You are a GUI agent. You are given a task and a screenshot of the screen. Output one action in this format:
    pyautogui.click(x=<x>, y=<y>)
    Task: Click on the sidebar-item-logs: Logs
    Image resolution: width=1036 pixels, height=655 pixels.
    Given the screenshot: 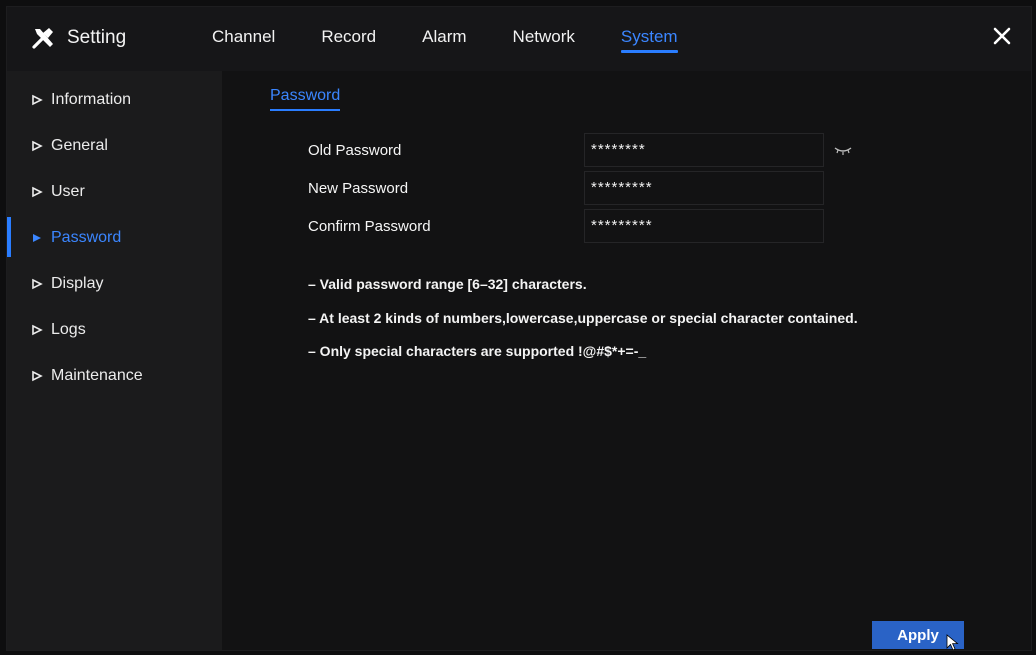 What is the action you would take?
    pyautogui.click(x=114, y=330)
    